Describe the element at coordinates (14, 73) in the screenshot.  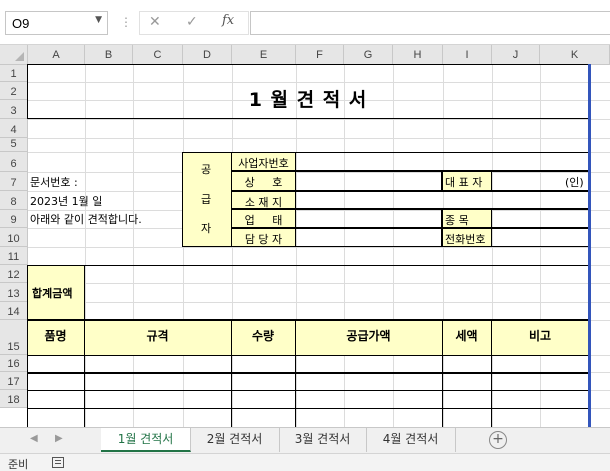
I see `row-header-1: 1` at that location.